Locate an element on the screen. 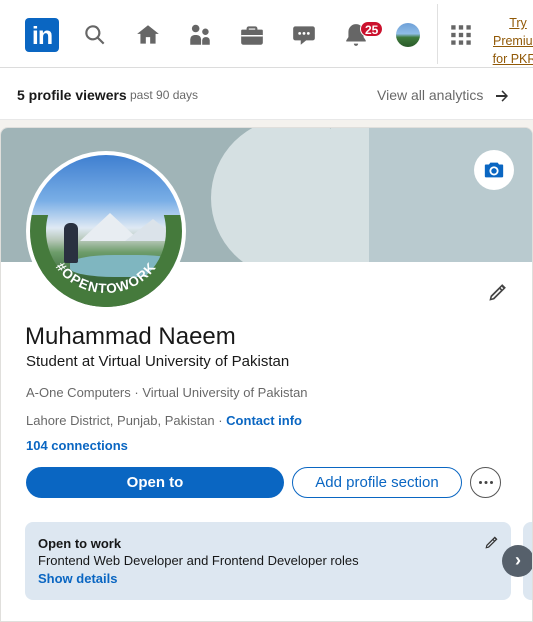  more-actions-button is located at coordinates (485, 482).